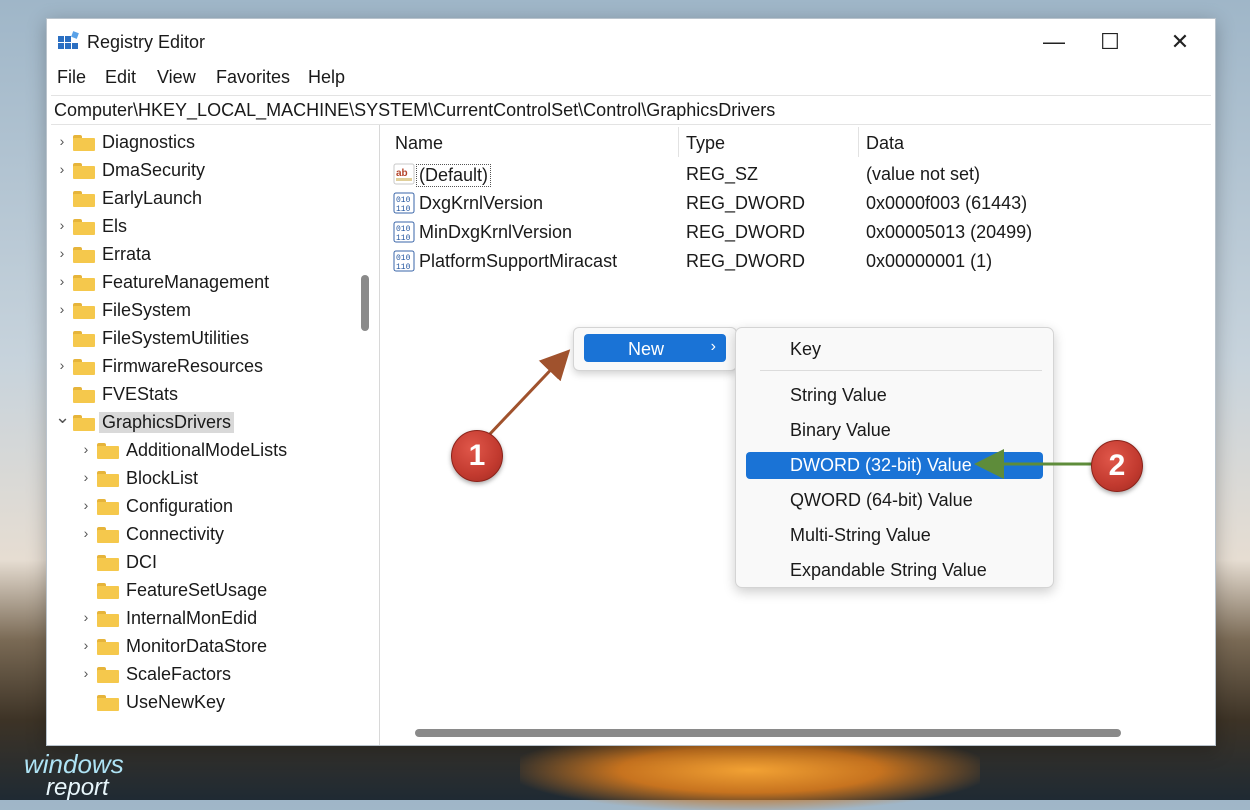 The height and width of the screenshot is (810, 1250). I want to click on menu-file: File, so click(71, 77).